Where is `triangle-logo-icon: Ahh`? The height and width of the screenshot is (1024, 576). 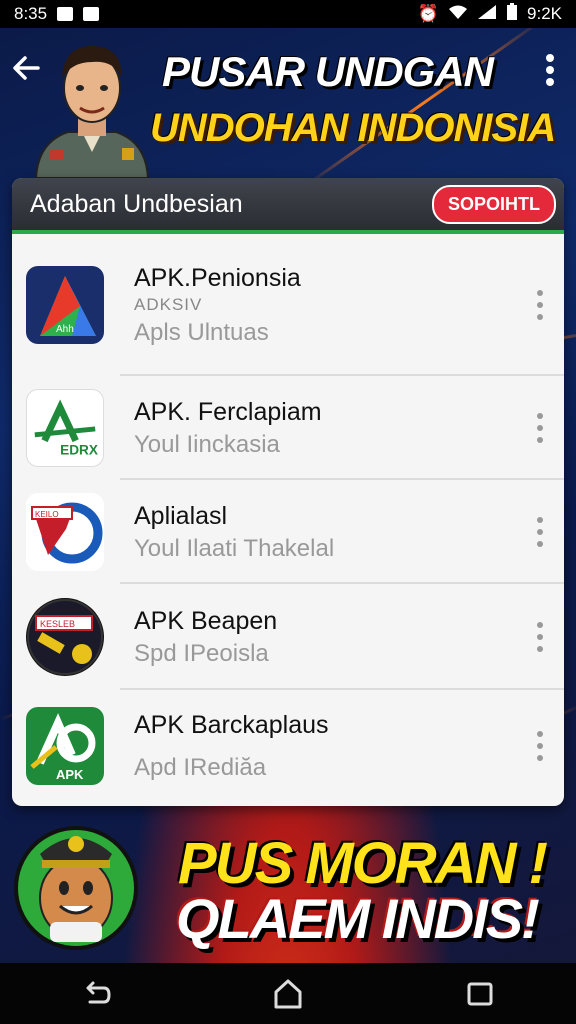 triangle-logo-icon: Ahh is located at coordinates (65, 305).